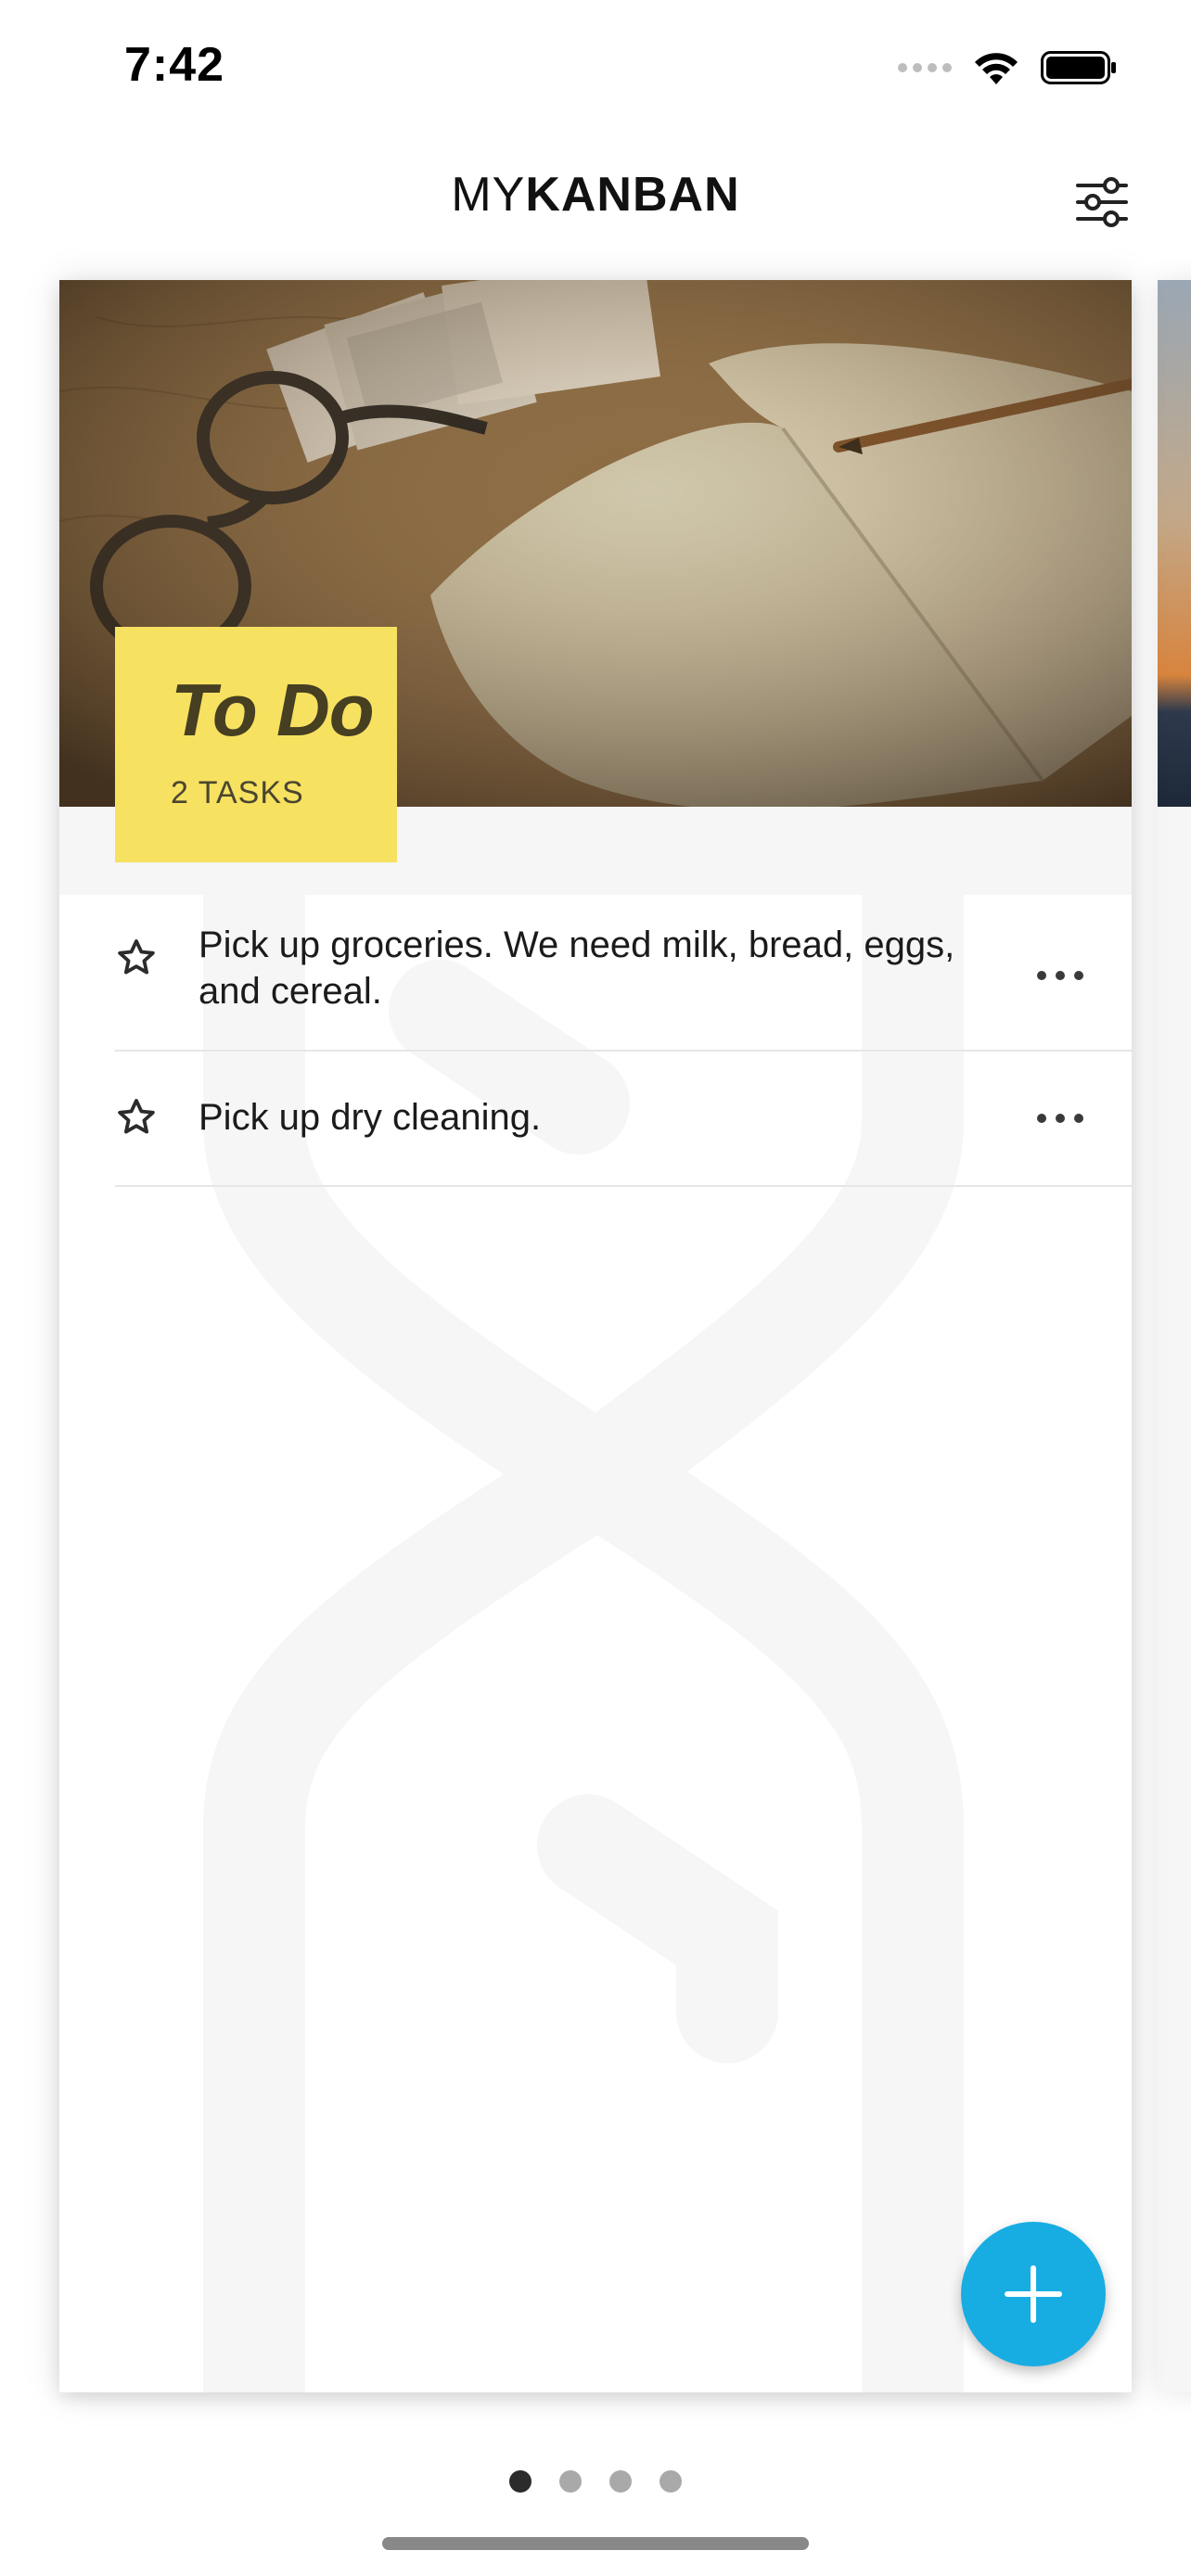 Image resolution: width=1191 pixels, height=2576 pixels. What do you see at coordinates (1078, 67) in the screenshot?
I see `battery-icon` at bounding box center [1078, 67].